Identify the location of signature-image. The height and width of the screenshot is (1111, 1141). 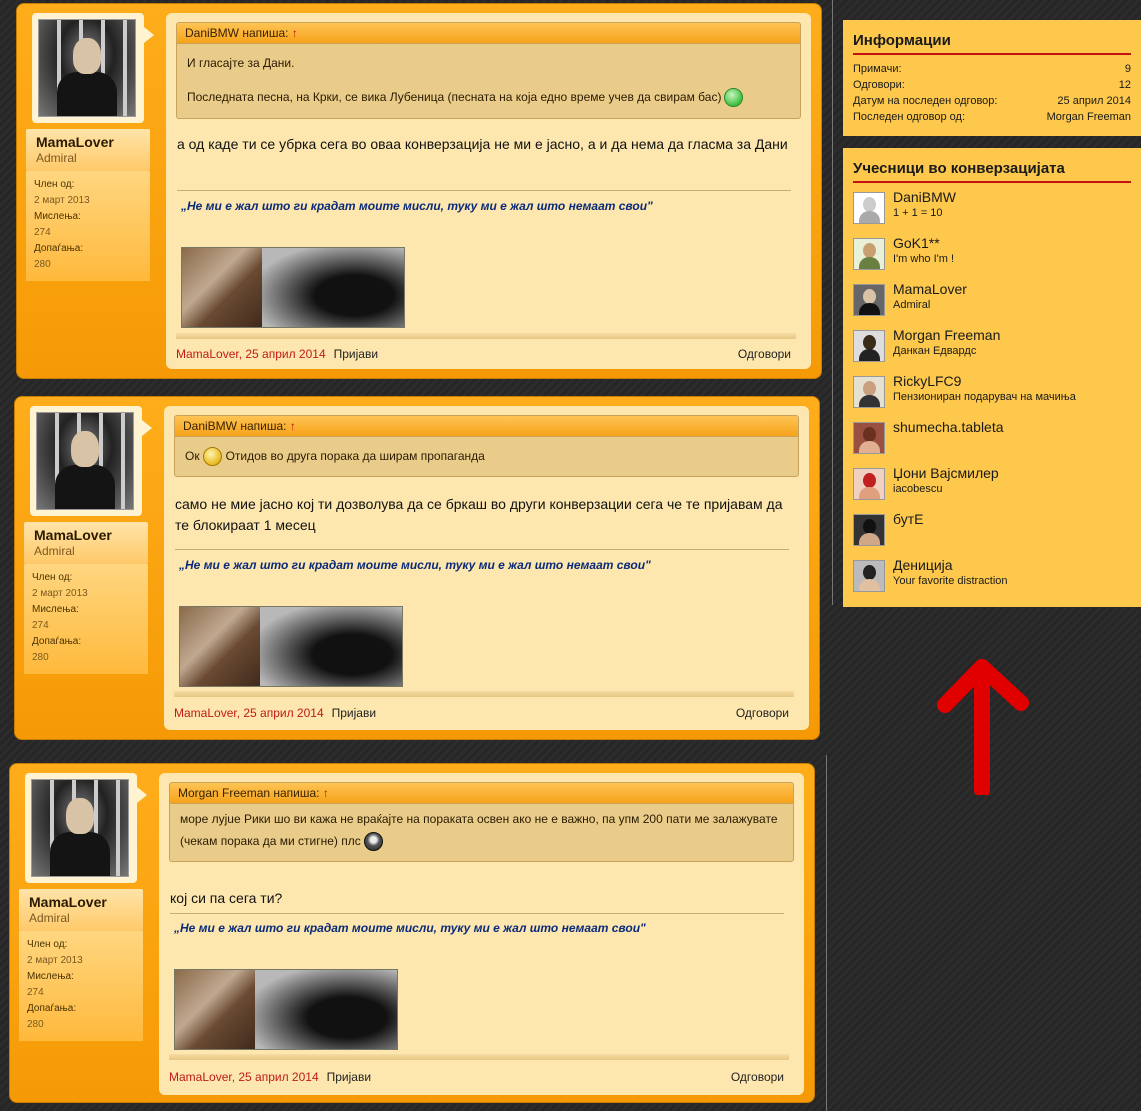
(286, 1009).